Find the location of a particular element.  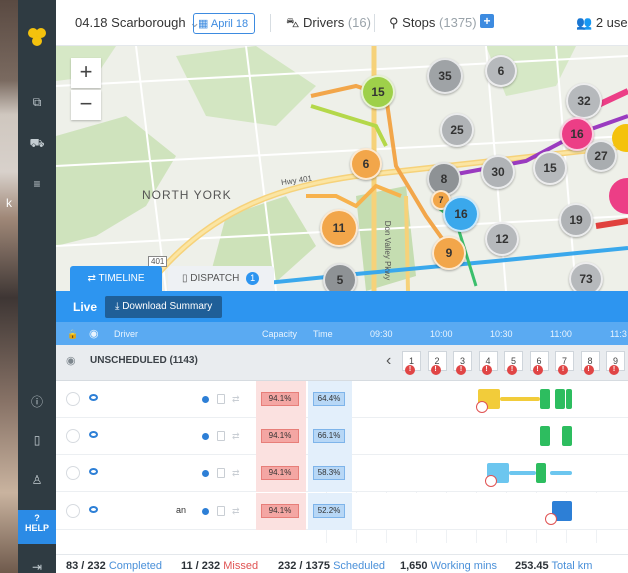

driver-row: an ⇄ 94.1% 52.2% is located at coordinates (342, 511).